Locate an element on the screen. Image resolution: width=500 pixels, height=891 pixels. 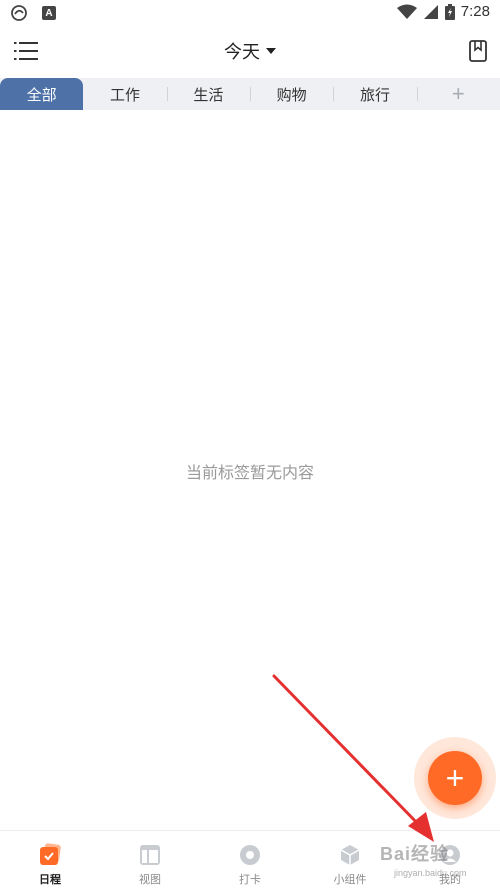
bookmark-button is located at coordinates (478, 51).